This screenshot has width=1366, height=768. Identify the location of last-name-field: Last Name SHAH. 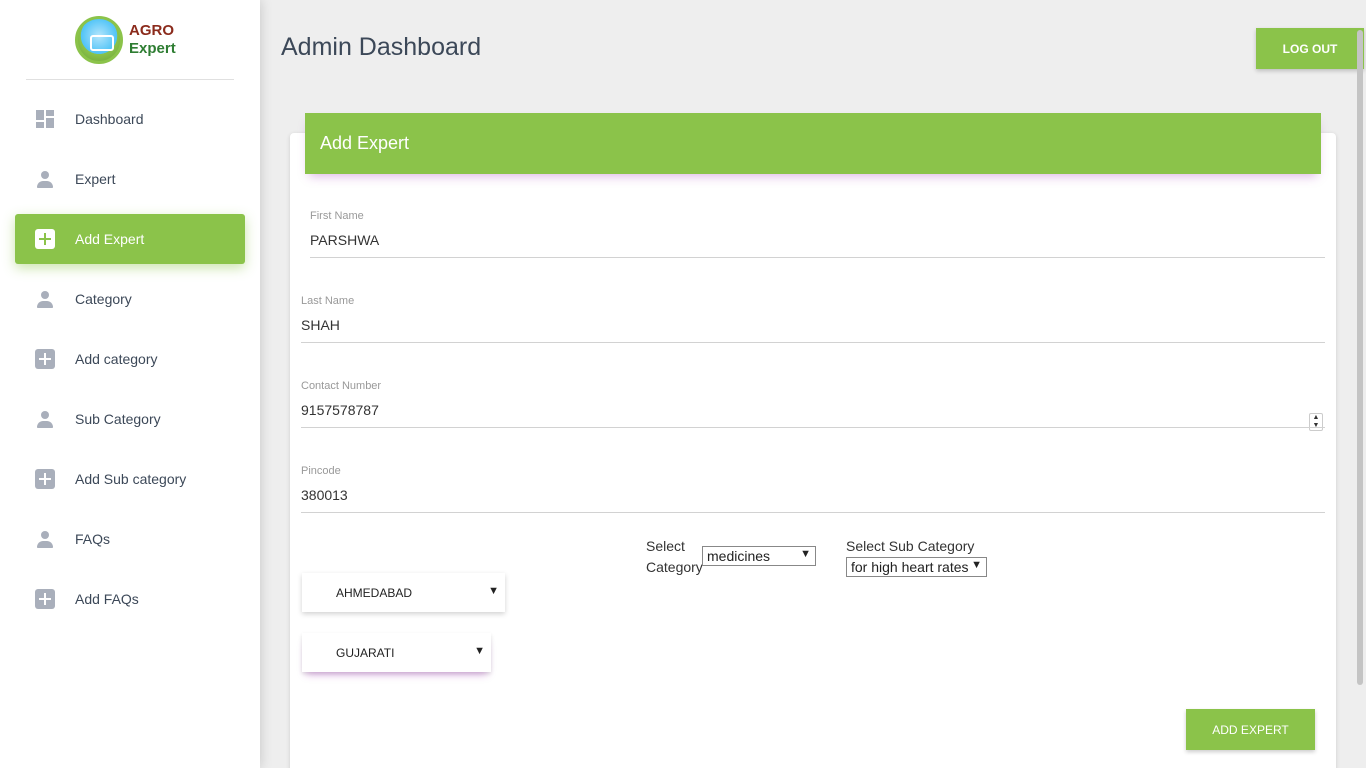
(813, 319).